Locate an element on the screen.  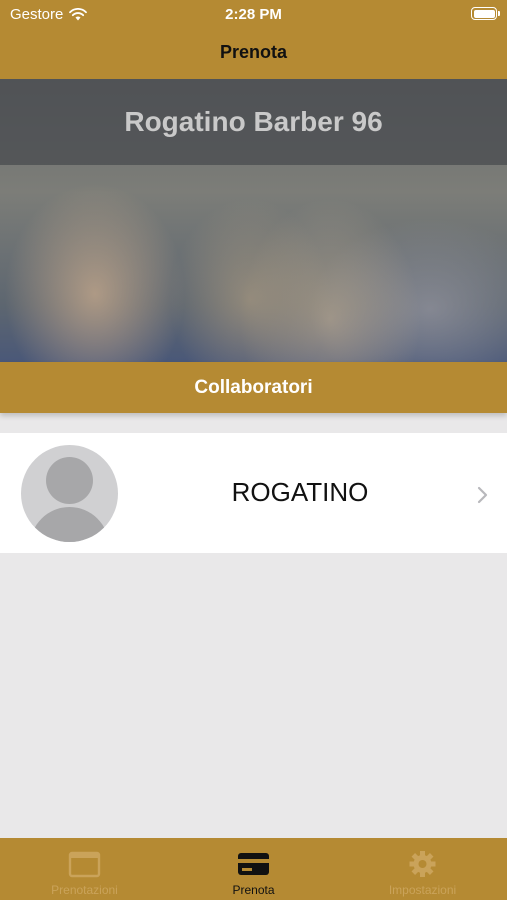
nav-title: Prenota is located at coordinates (253, 52).